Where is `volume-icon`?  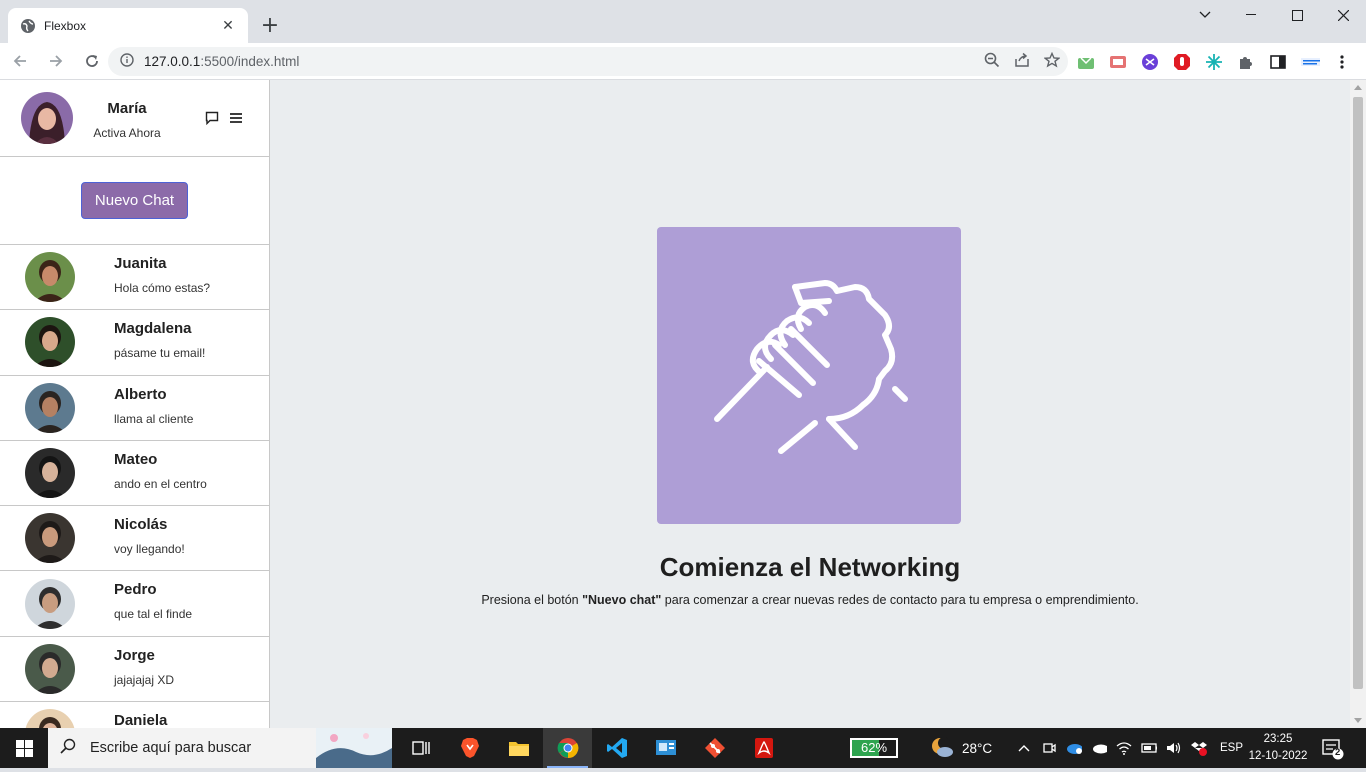
volume-icon is located at coordinates (1174, 748).